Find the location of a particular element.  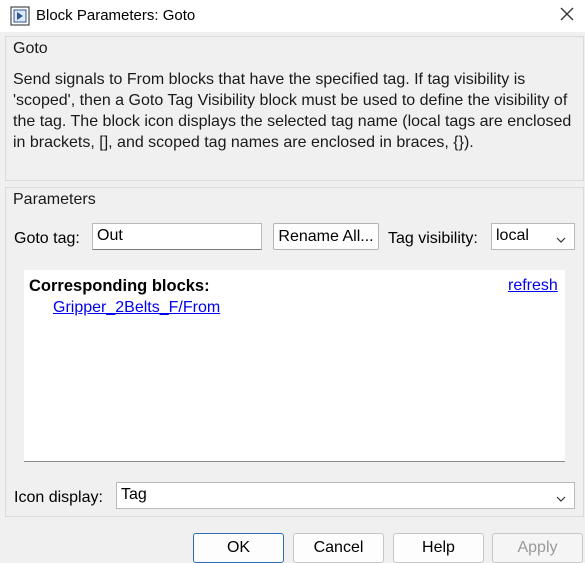

close-icon is located at coordinates (567, 16).